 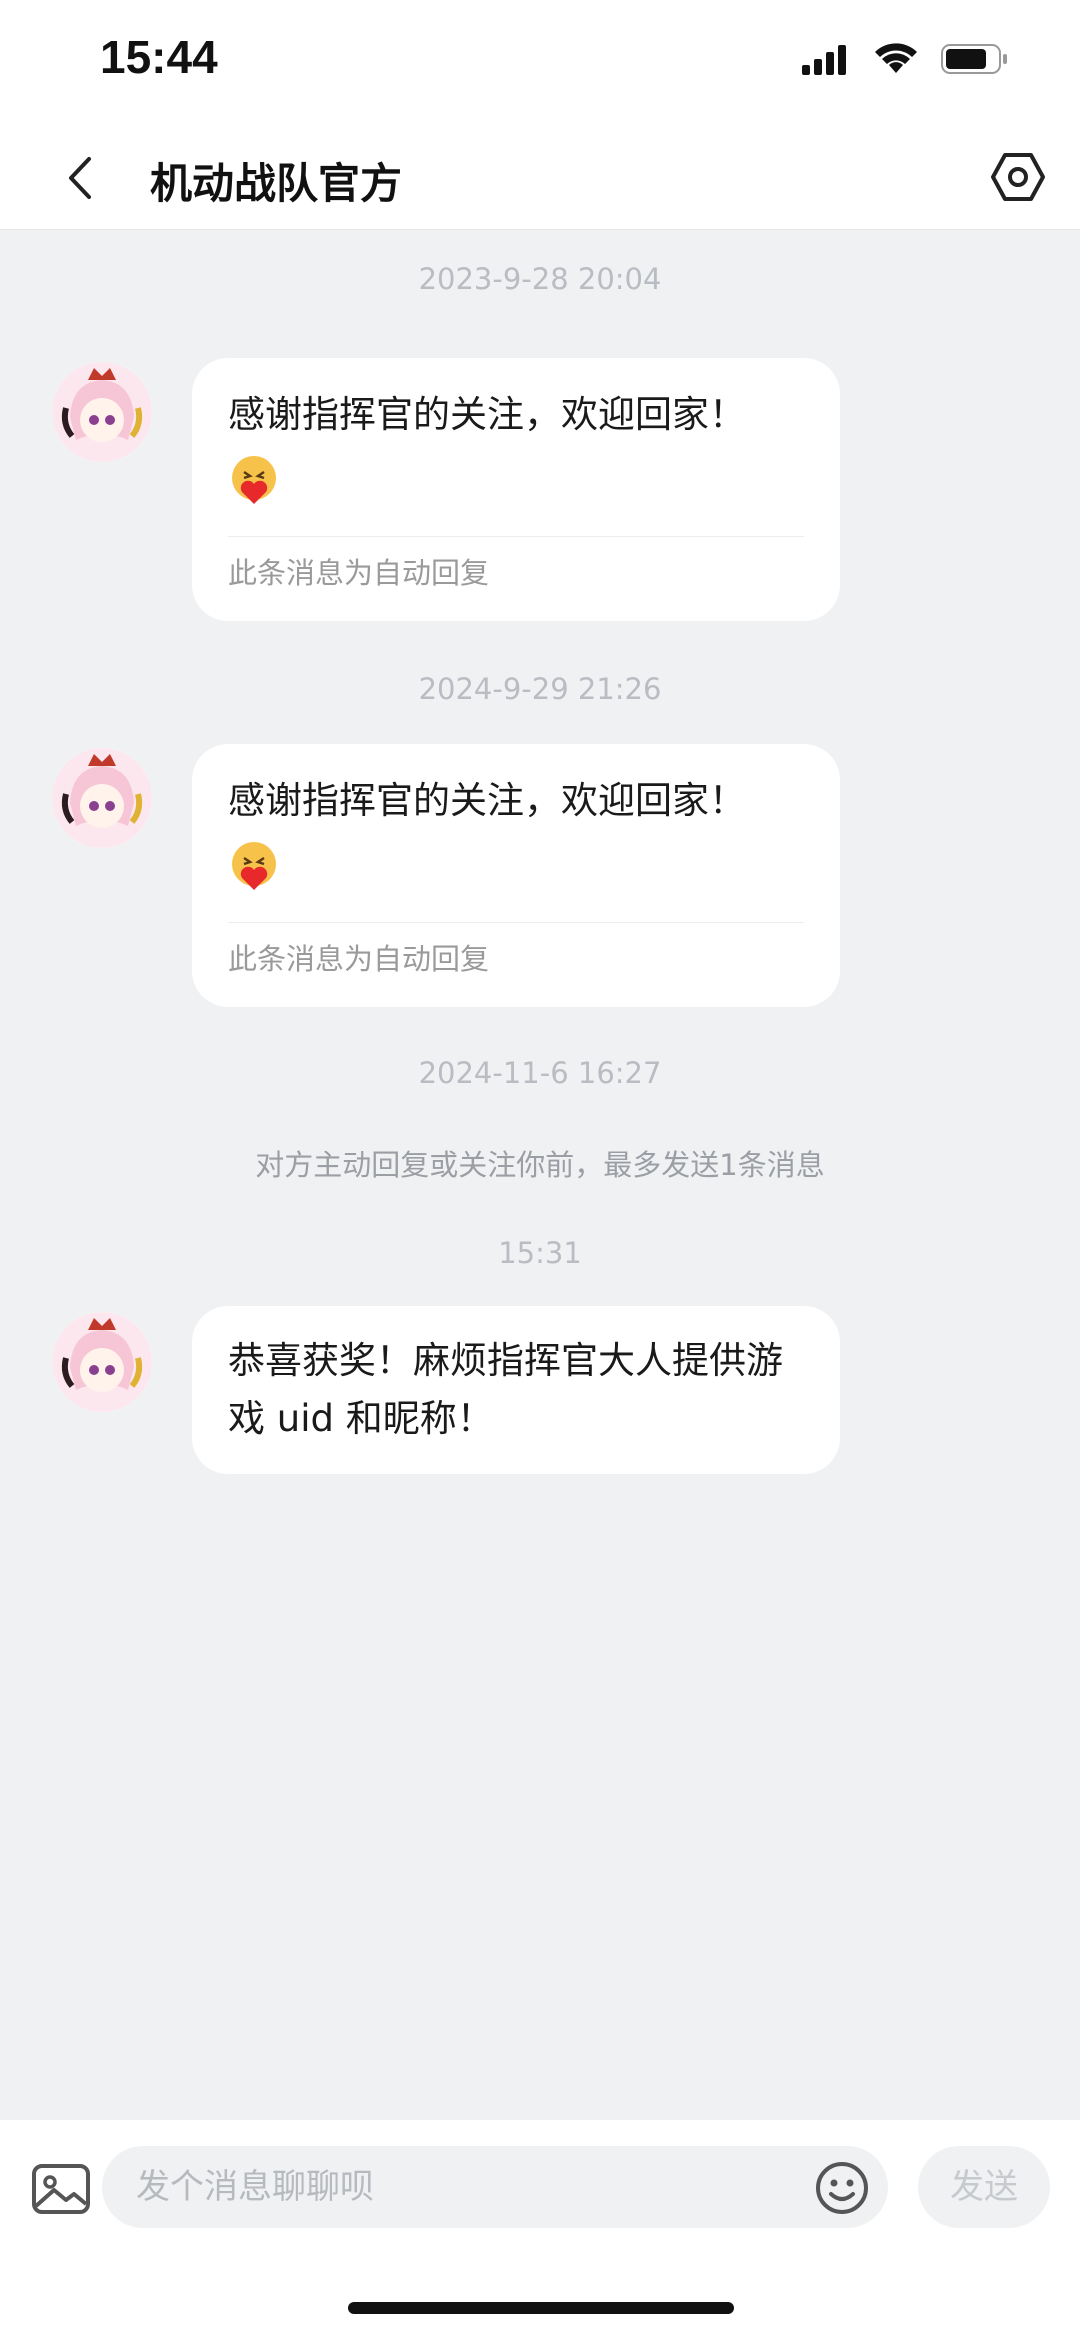 I want to click on message-bubble: 恭喜获奖！麻烦指挥官大人提供游戏 uid 和昵称！, so click(x=516, y=1390).